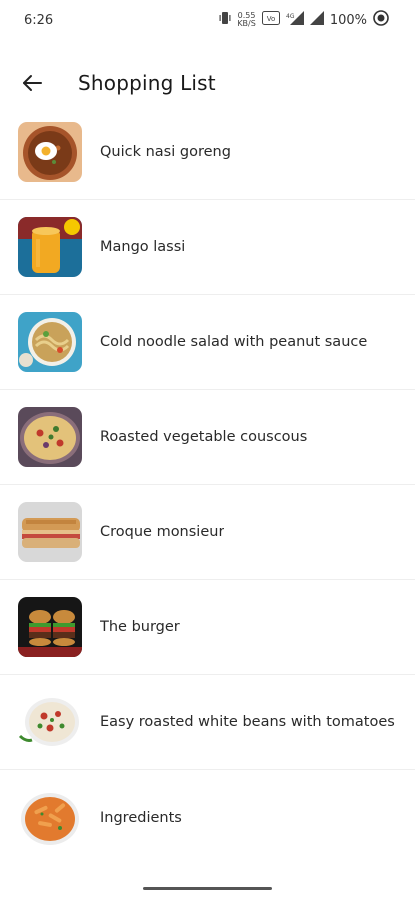 This screenshot has height=900, width=415. I want to click on page-title: Shopping List, so click(147, 83).